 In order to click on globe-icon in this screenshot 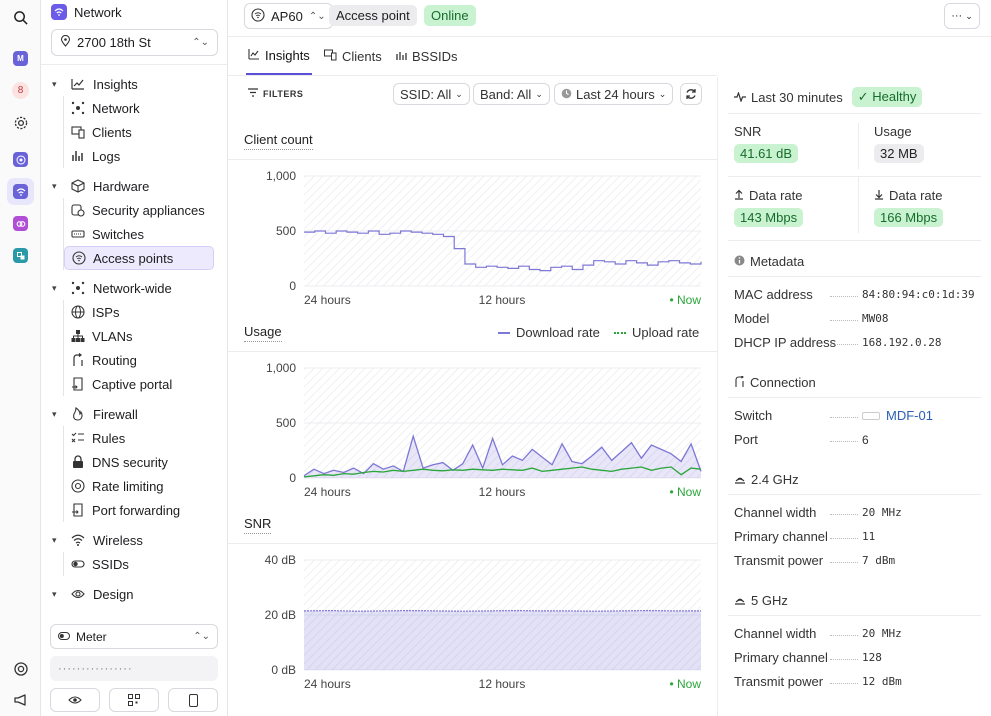, I will do `click(77, 312)`.